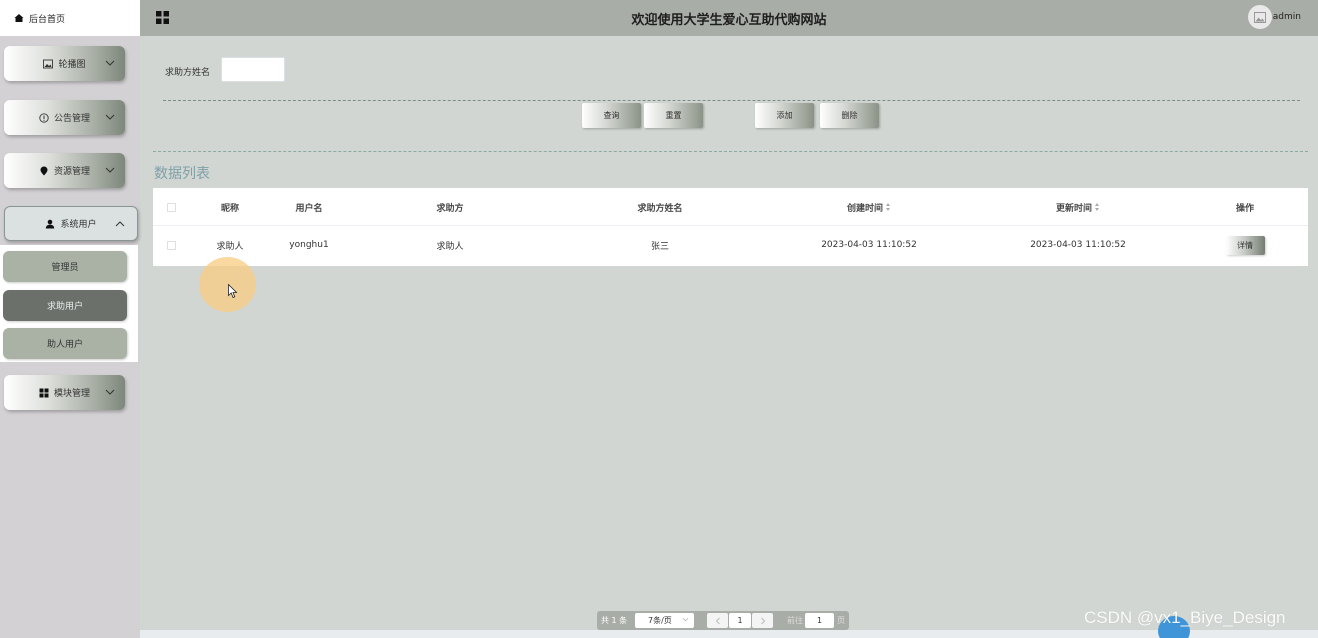  I want to click on cell-updated: 2023-04-03 11:10:52, so click(1078, 245).